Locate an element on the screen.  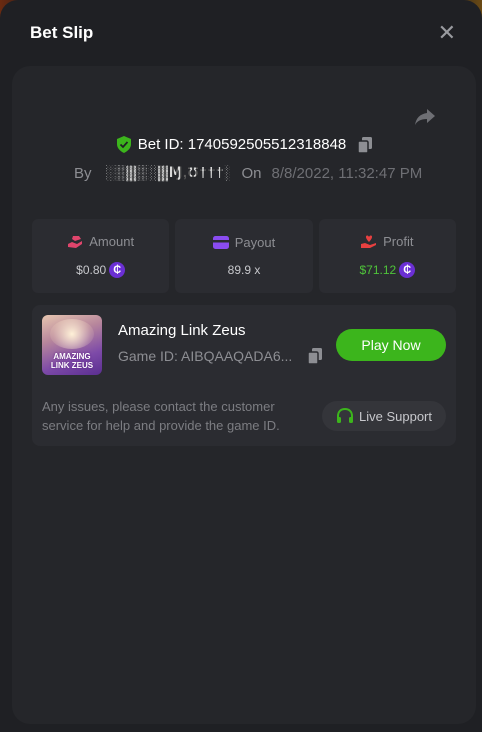
share-icon is located at coordinates (425, 117).